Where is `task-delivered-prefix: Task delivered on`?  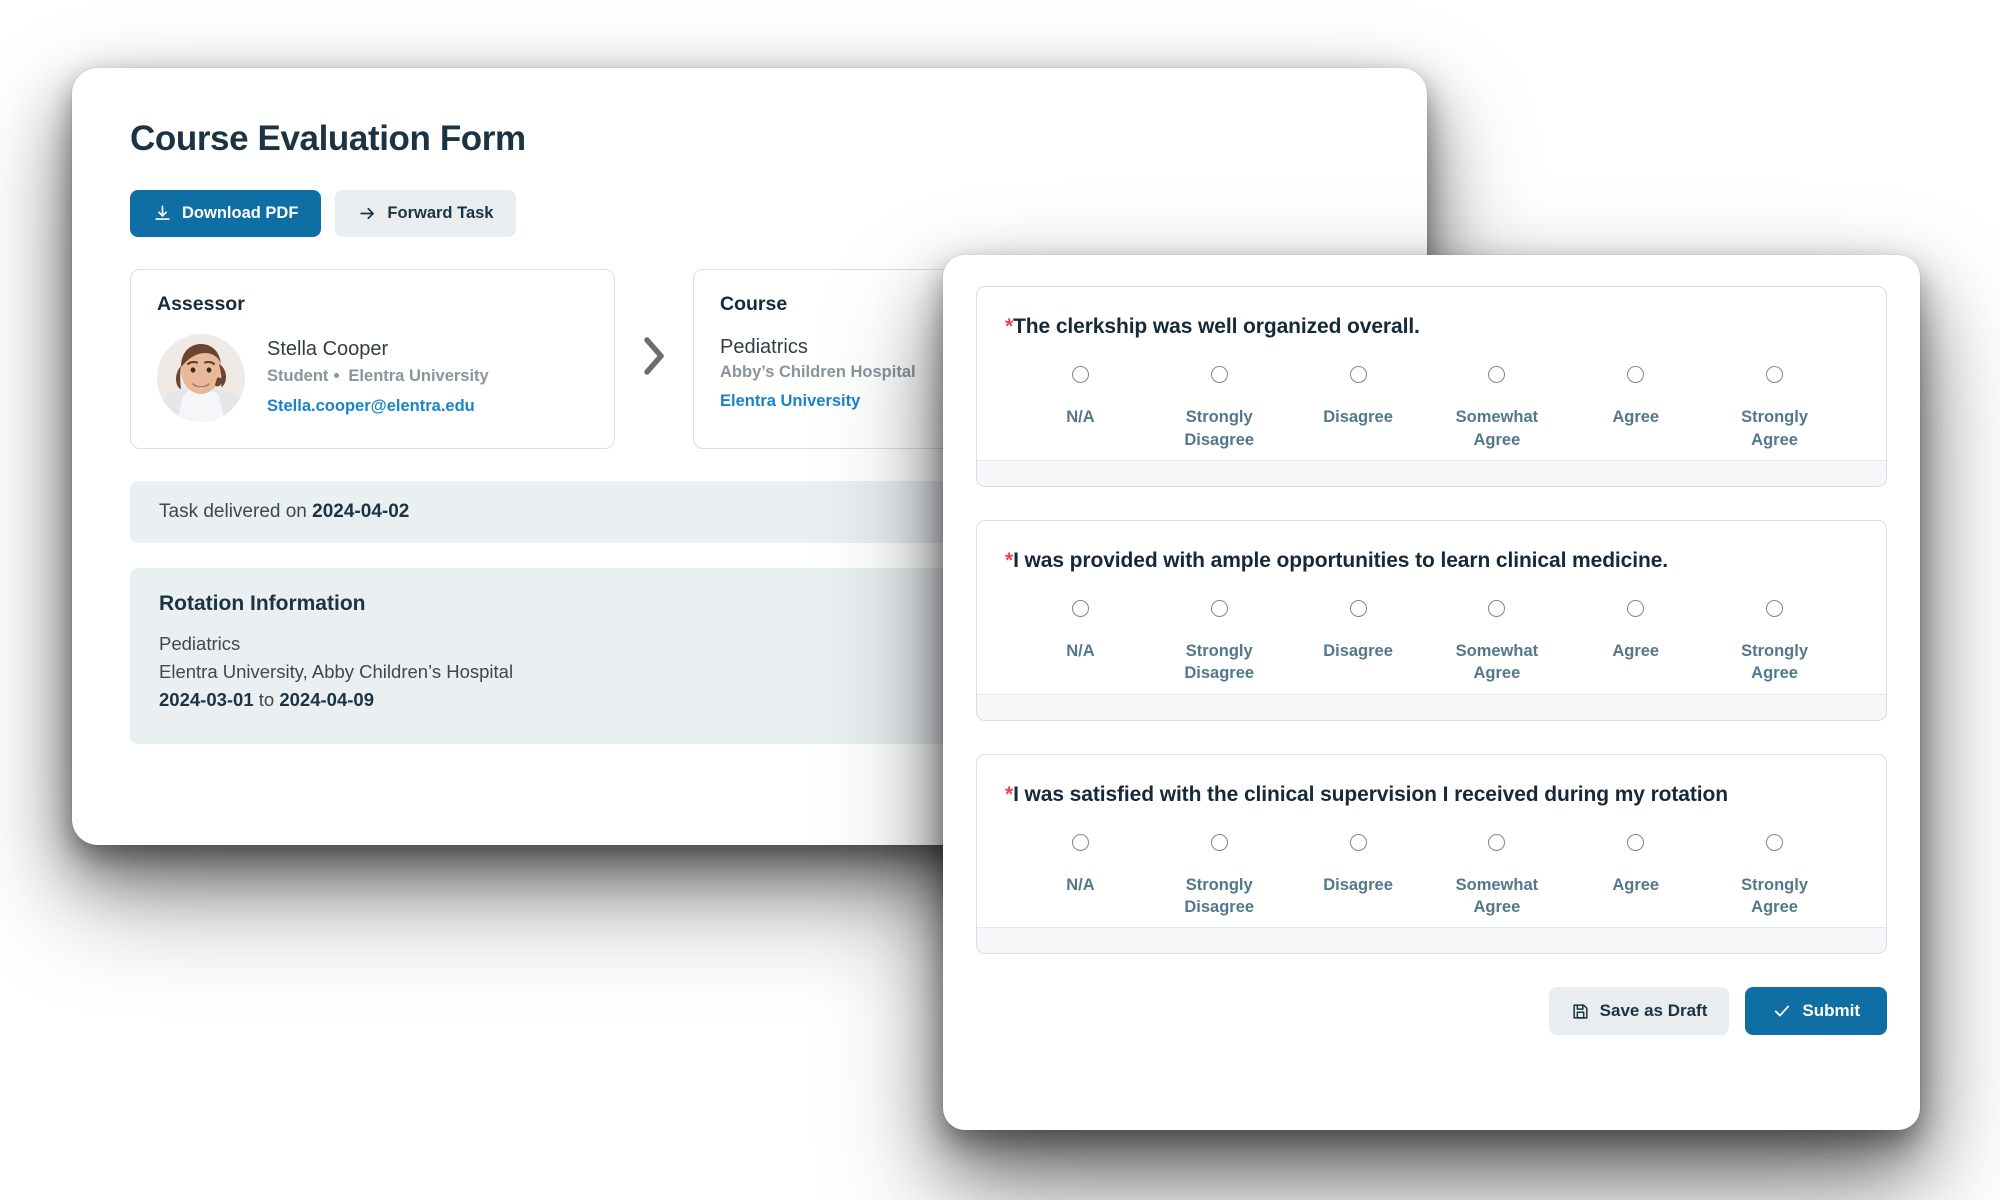 task-delivered-prefix: Task delivered on is located at coordinates (236, 511).